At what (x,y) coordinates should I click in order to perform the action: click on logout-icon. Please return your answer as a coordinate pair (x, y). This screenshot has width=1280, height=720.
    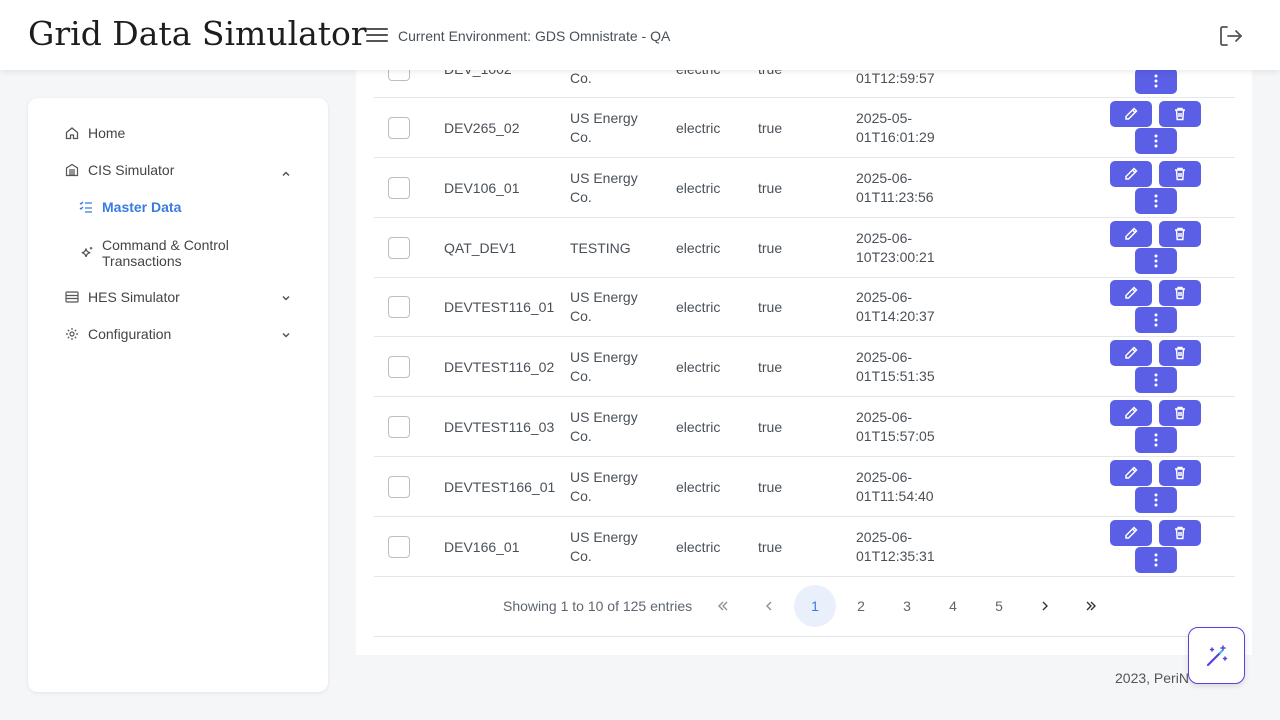
    Looking at the image, I should click on (1231, 36).